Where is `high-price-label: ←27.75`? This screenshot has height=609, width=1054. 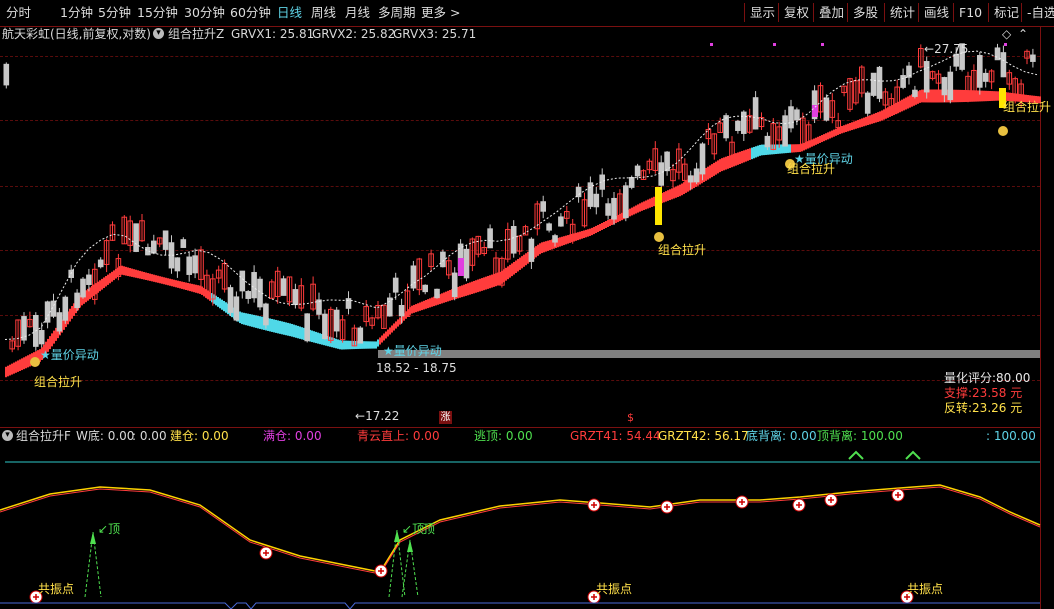
high-price-label: ←27.75 is located at coordinates (946, 49).